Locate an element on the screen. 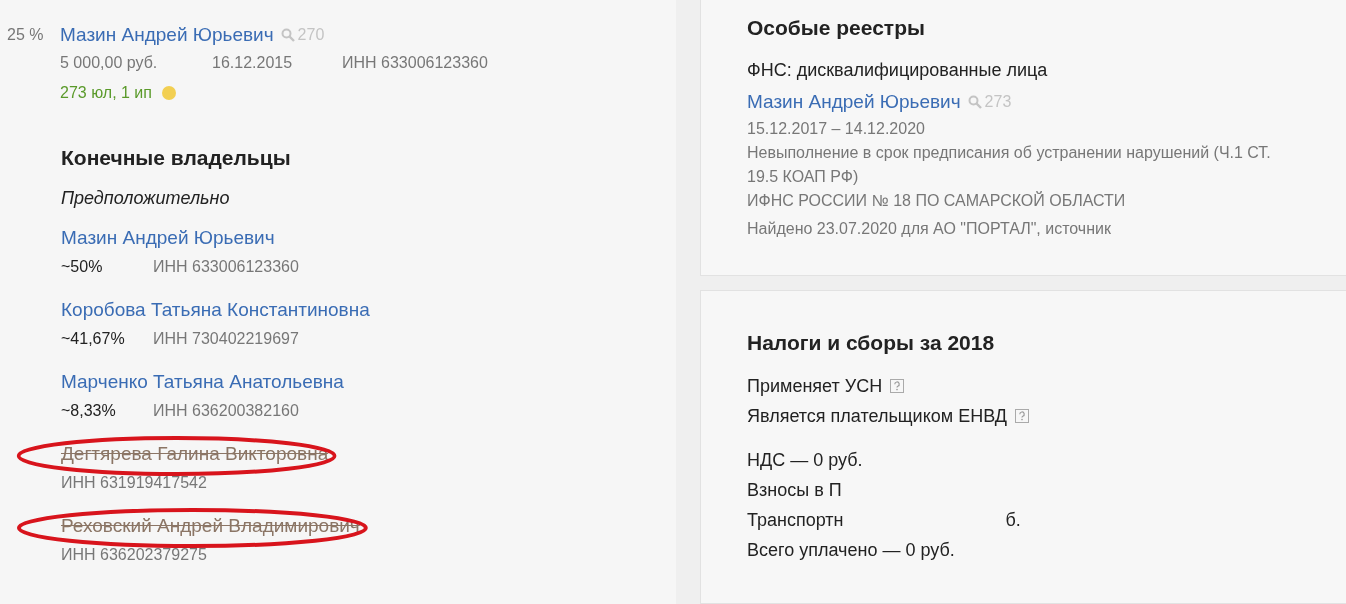 Image resolution: width=1346 pixels, height=604 pixels. share-percent: 25 % is located at coordinates (25, 35).